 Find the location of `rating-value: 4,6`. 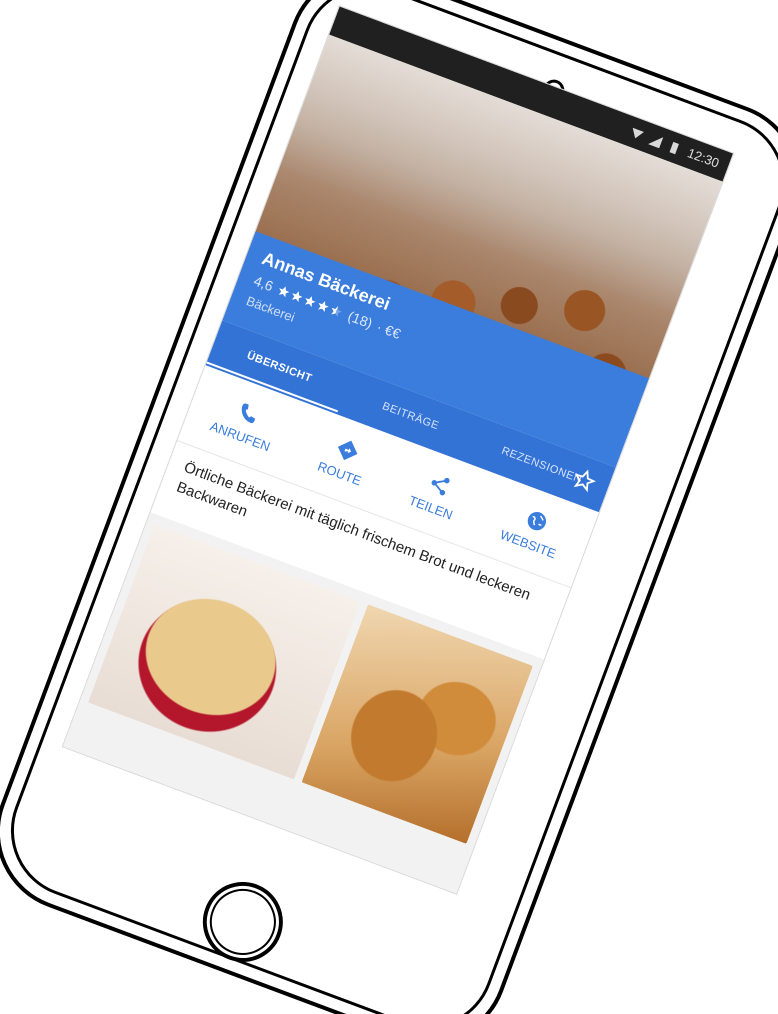

rating-value: 4,6 is located at coordinates (263, 283).